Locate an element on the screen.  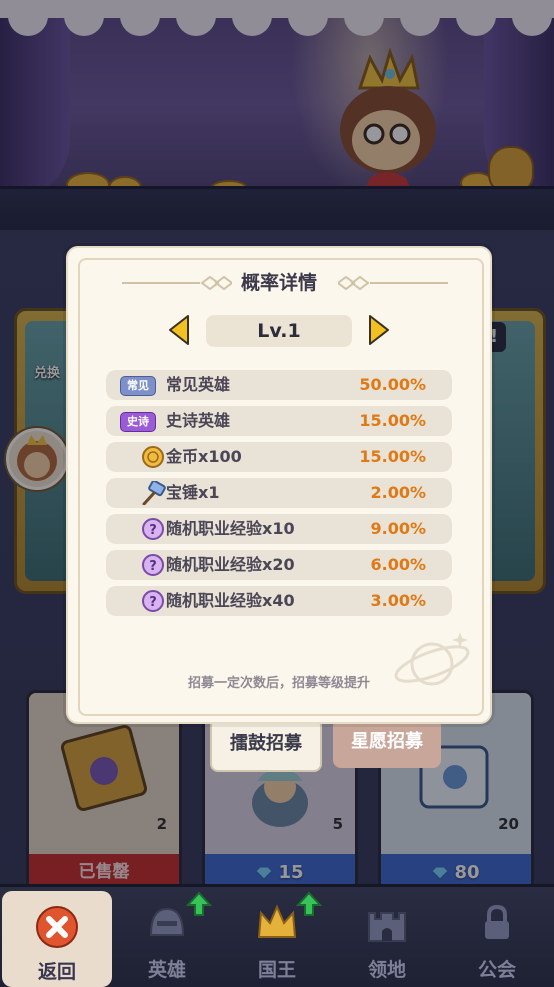
common-badge-icon: 常见 is located at coordinates (143, 385).